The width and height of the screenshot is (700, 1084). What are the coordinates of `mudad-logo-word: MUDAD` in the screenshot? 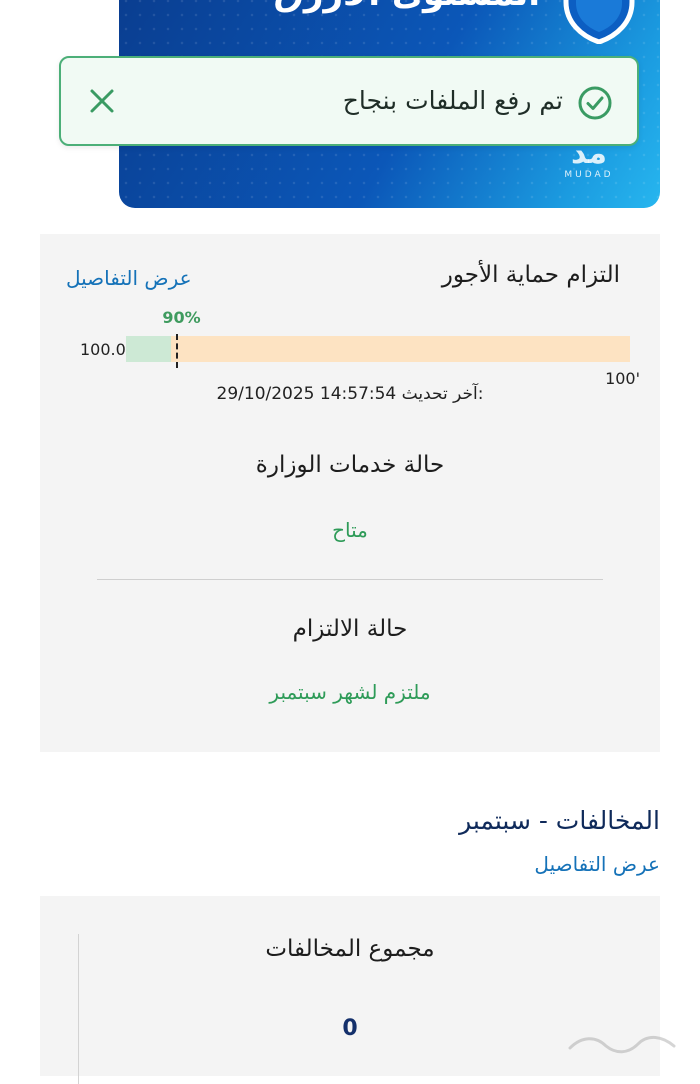 It's located at (589, 175).